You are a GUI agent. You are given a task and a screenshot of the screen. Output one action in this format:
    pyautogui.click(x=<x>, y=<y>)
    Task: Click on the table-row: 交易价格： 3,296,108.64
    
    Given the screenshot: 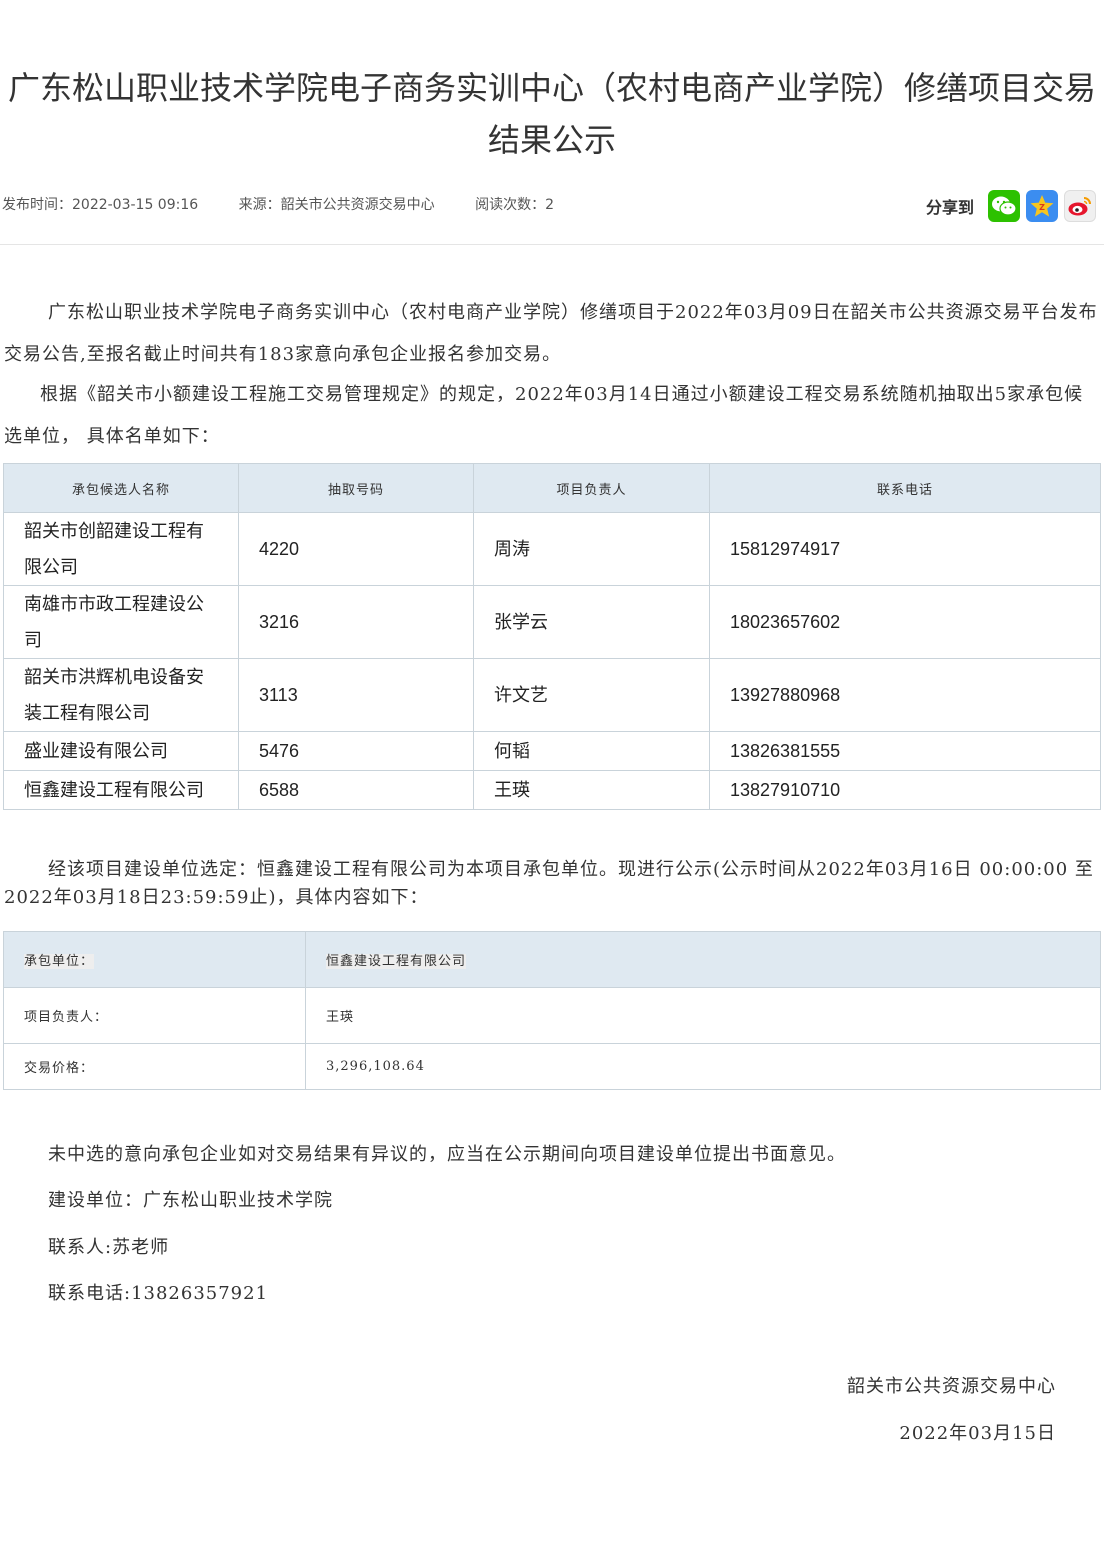 What is the action you would take?
    pyautogui.click(x=552, y=1066)
    